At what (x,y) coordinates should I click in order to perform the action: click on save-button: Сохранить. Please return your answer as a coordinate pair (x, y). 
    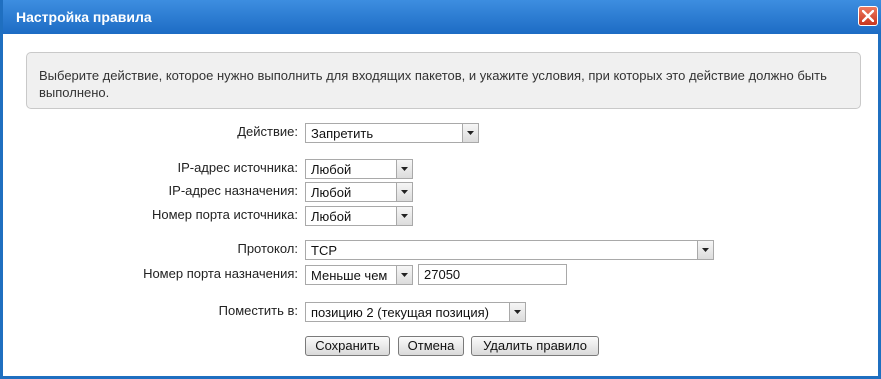
    Looking at the image, I should click on (347, 346).